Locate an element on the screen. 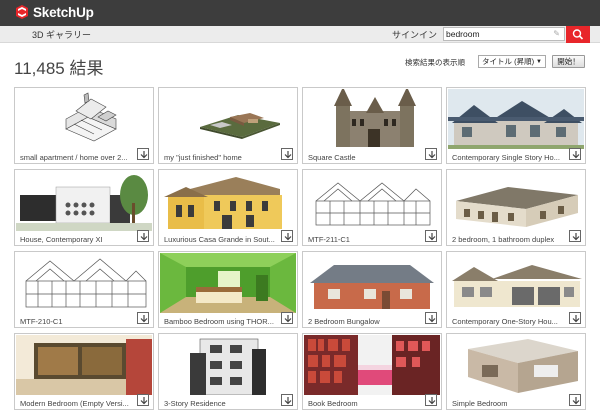 The width and height of the screenshot is (600, 413). sketchup-logo: SketchUp is located at coordinates (54, 12).